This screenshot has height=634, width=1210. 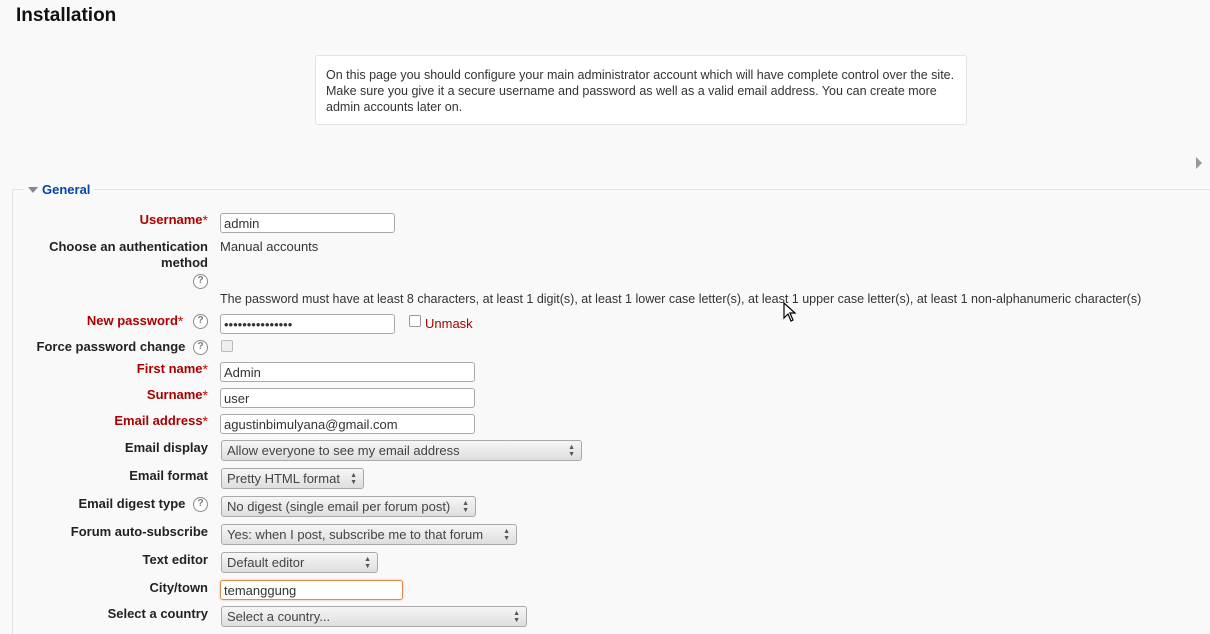 I want to click on collapse-all-arrow-icon, so click(x=1199, y=163).